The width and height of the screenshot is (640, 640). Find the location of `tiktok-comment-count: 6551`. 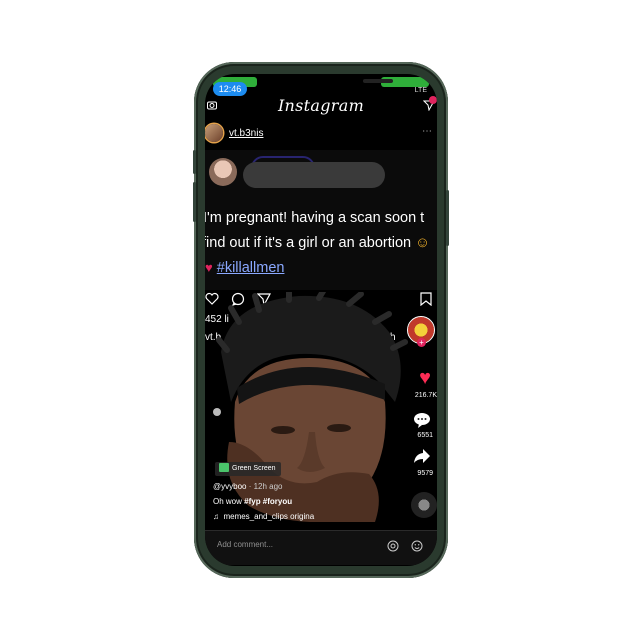

tiktok-comment-count: 6551 is located at coordinates (425, 435).